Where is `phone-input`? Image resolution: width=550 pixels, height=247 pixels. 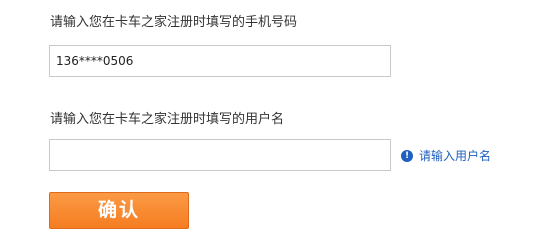
phone-input is located at coordinates (220, 61).